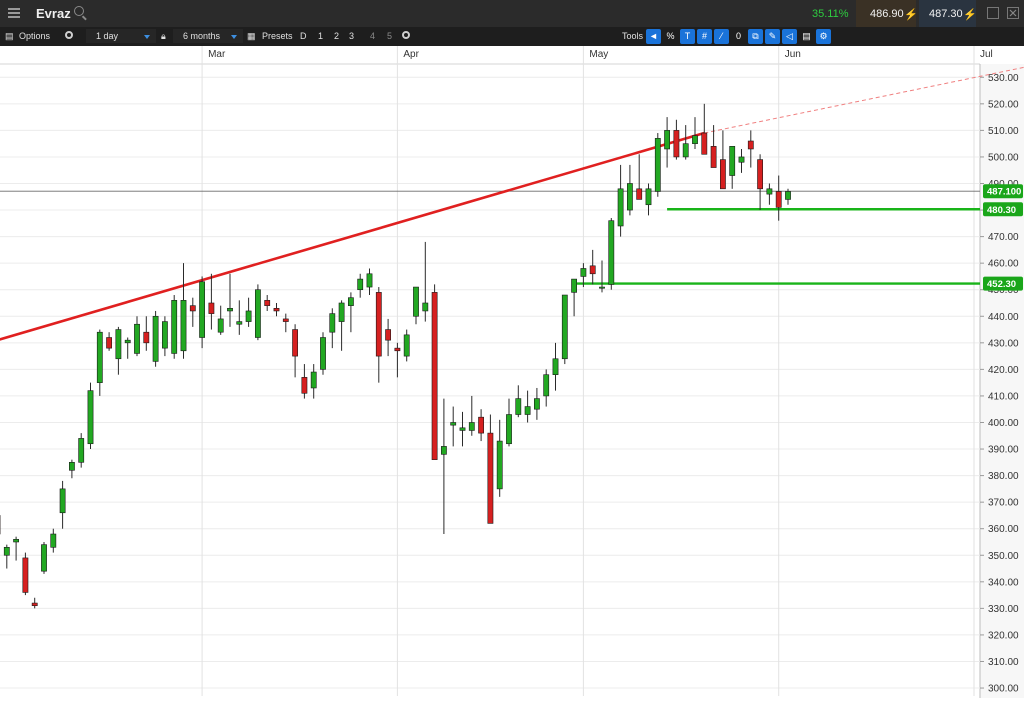 Image resolution: width=1024 pixels, height=703 pixels. What do you see at coordinates (303, 36) in the screenshot?
I see `preset-button-D: D` at bounding box center [303, 36].